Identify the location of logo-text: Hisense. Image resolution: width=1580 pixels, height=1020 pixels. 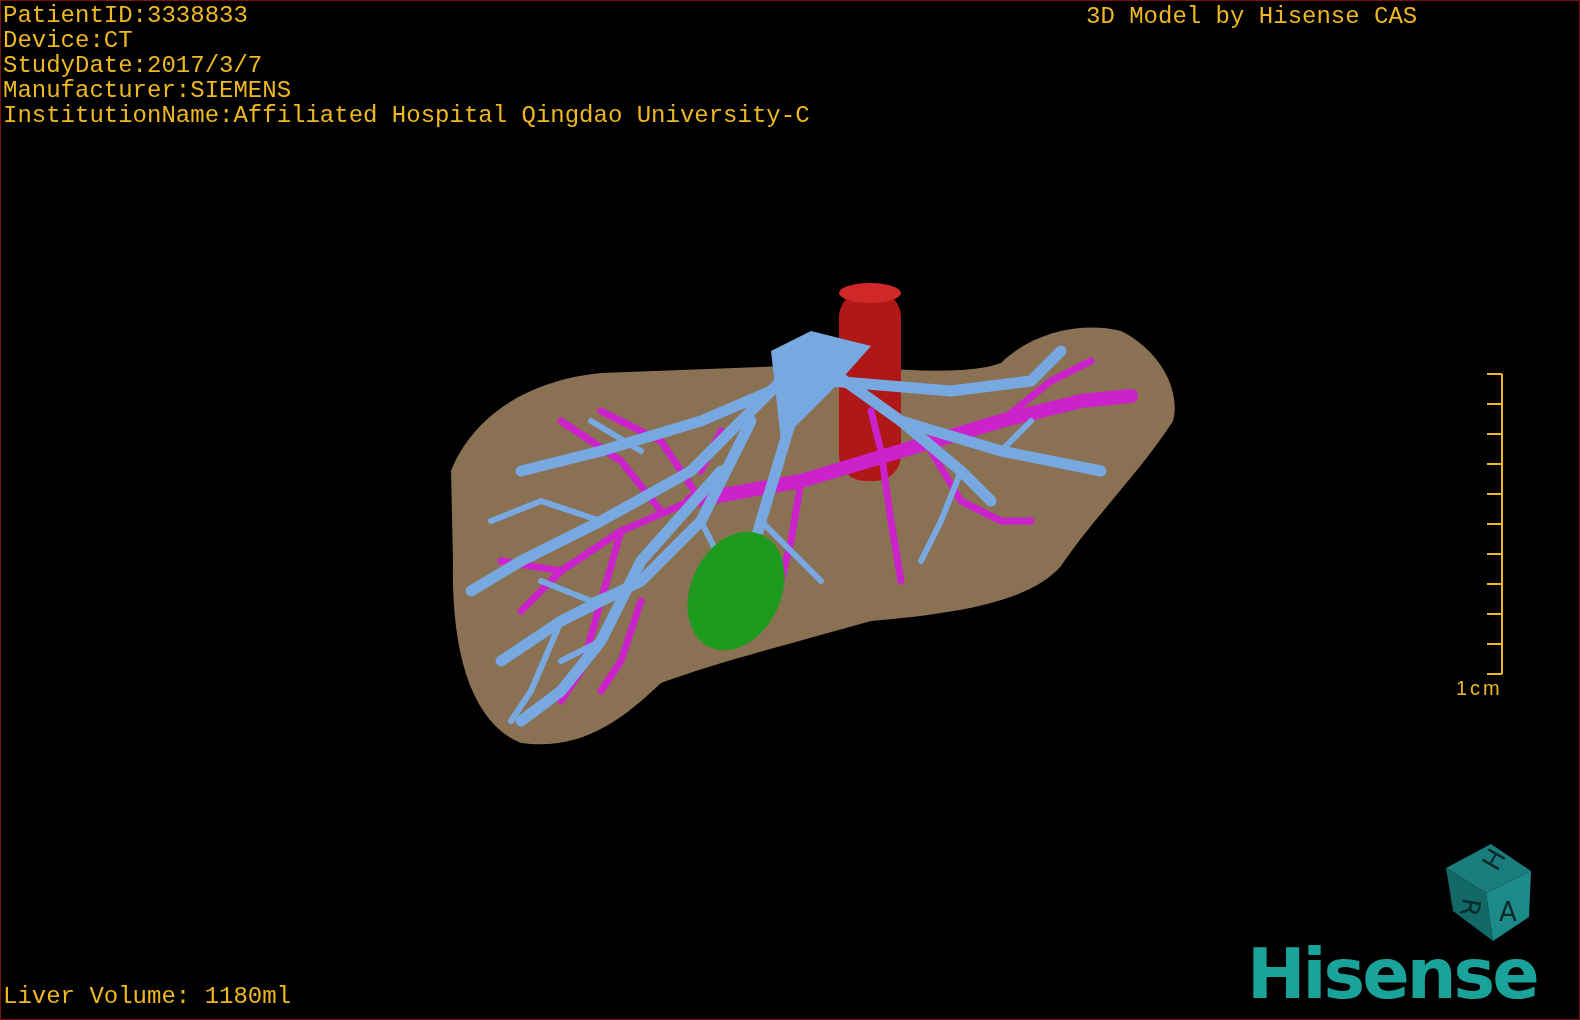
(1392, 974).